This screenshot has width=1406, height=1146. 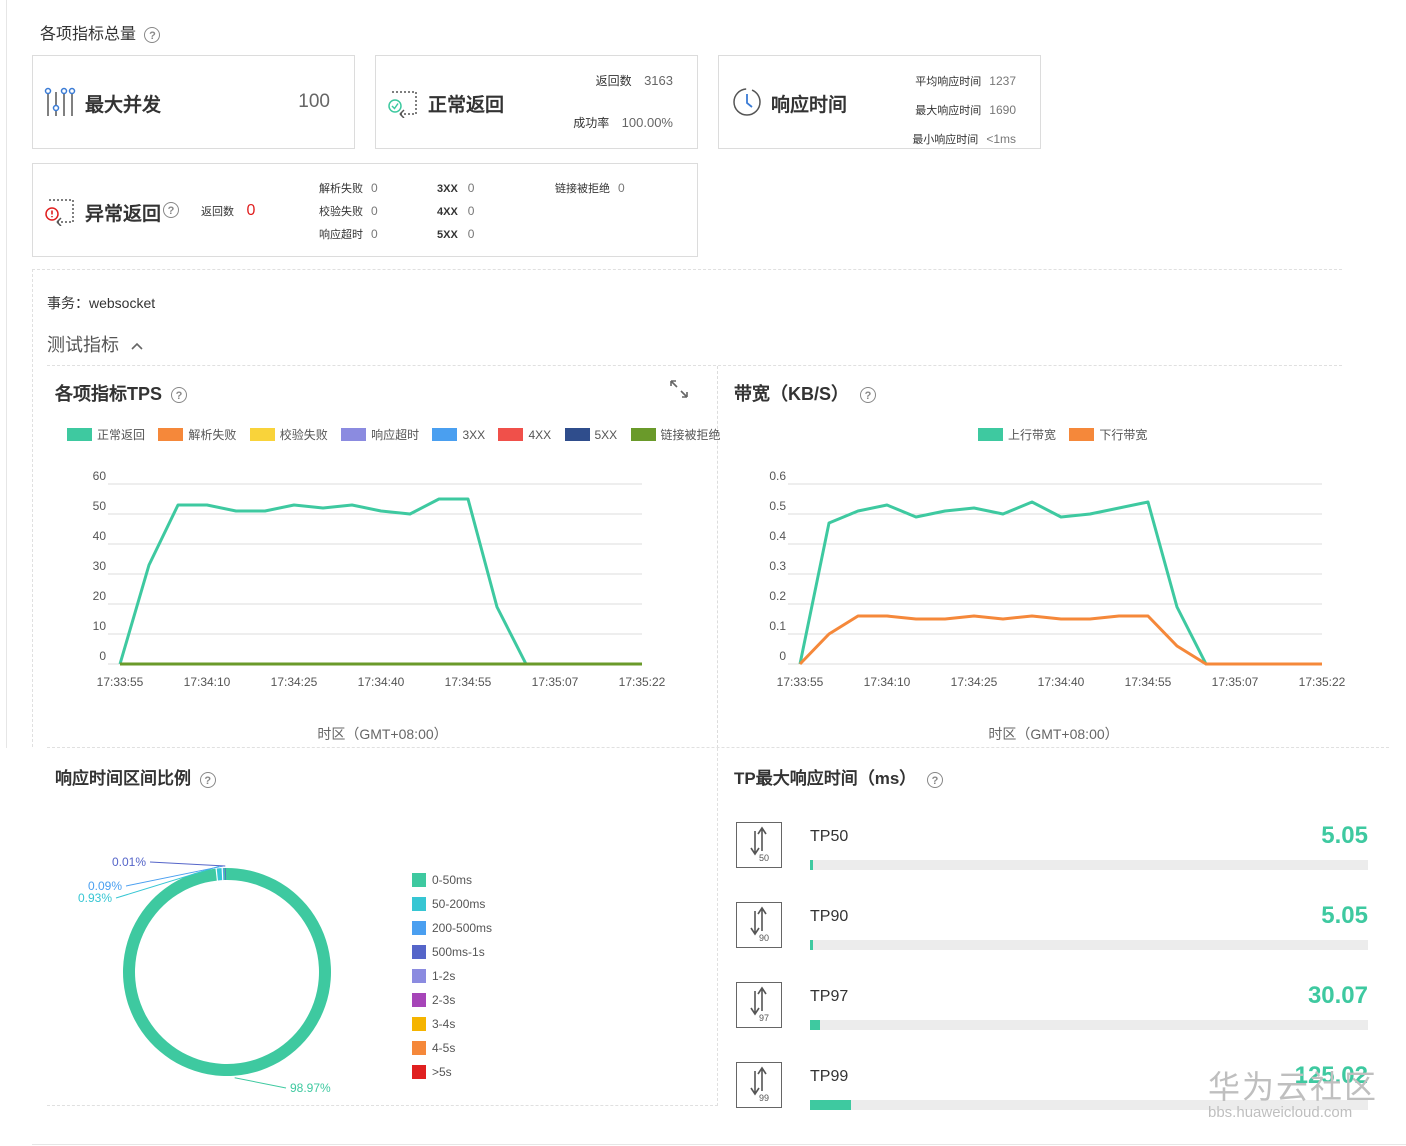 I want to click on parse-fail-value: 0, so click(x=374, y=188).